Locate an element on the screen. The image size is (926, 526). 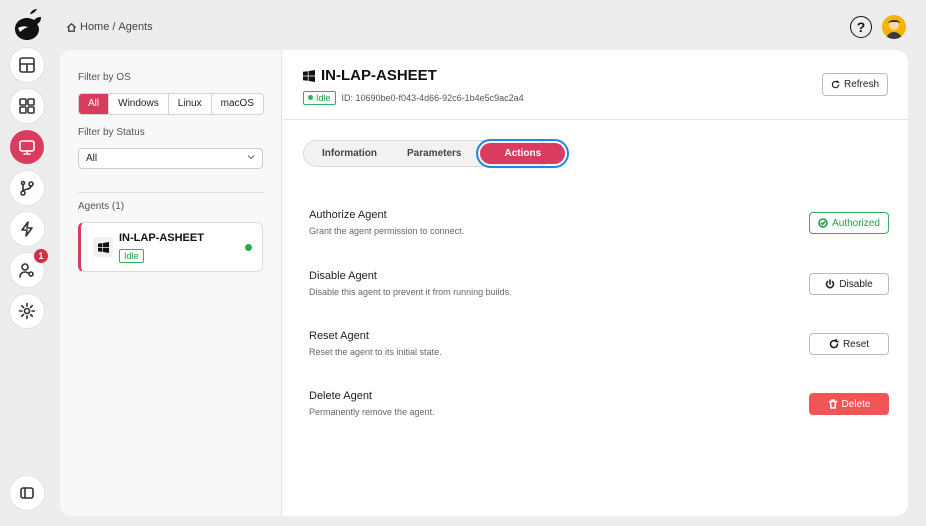
rail-settings-button is located at coordinates (27, 311).